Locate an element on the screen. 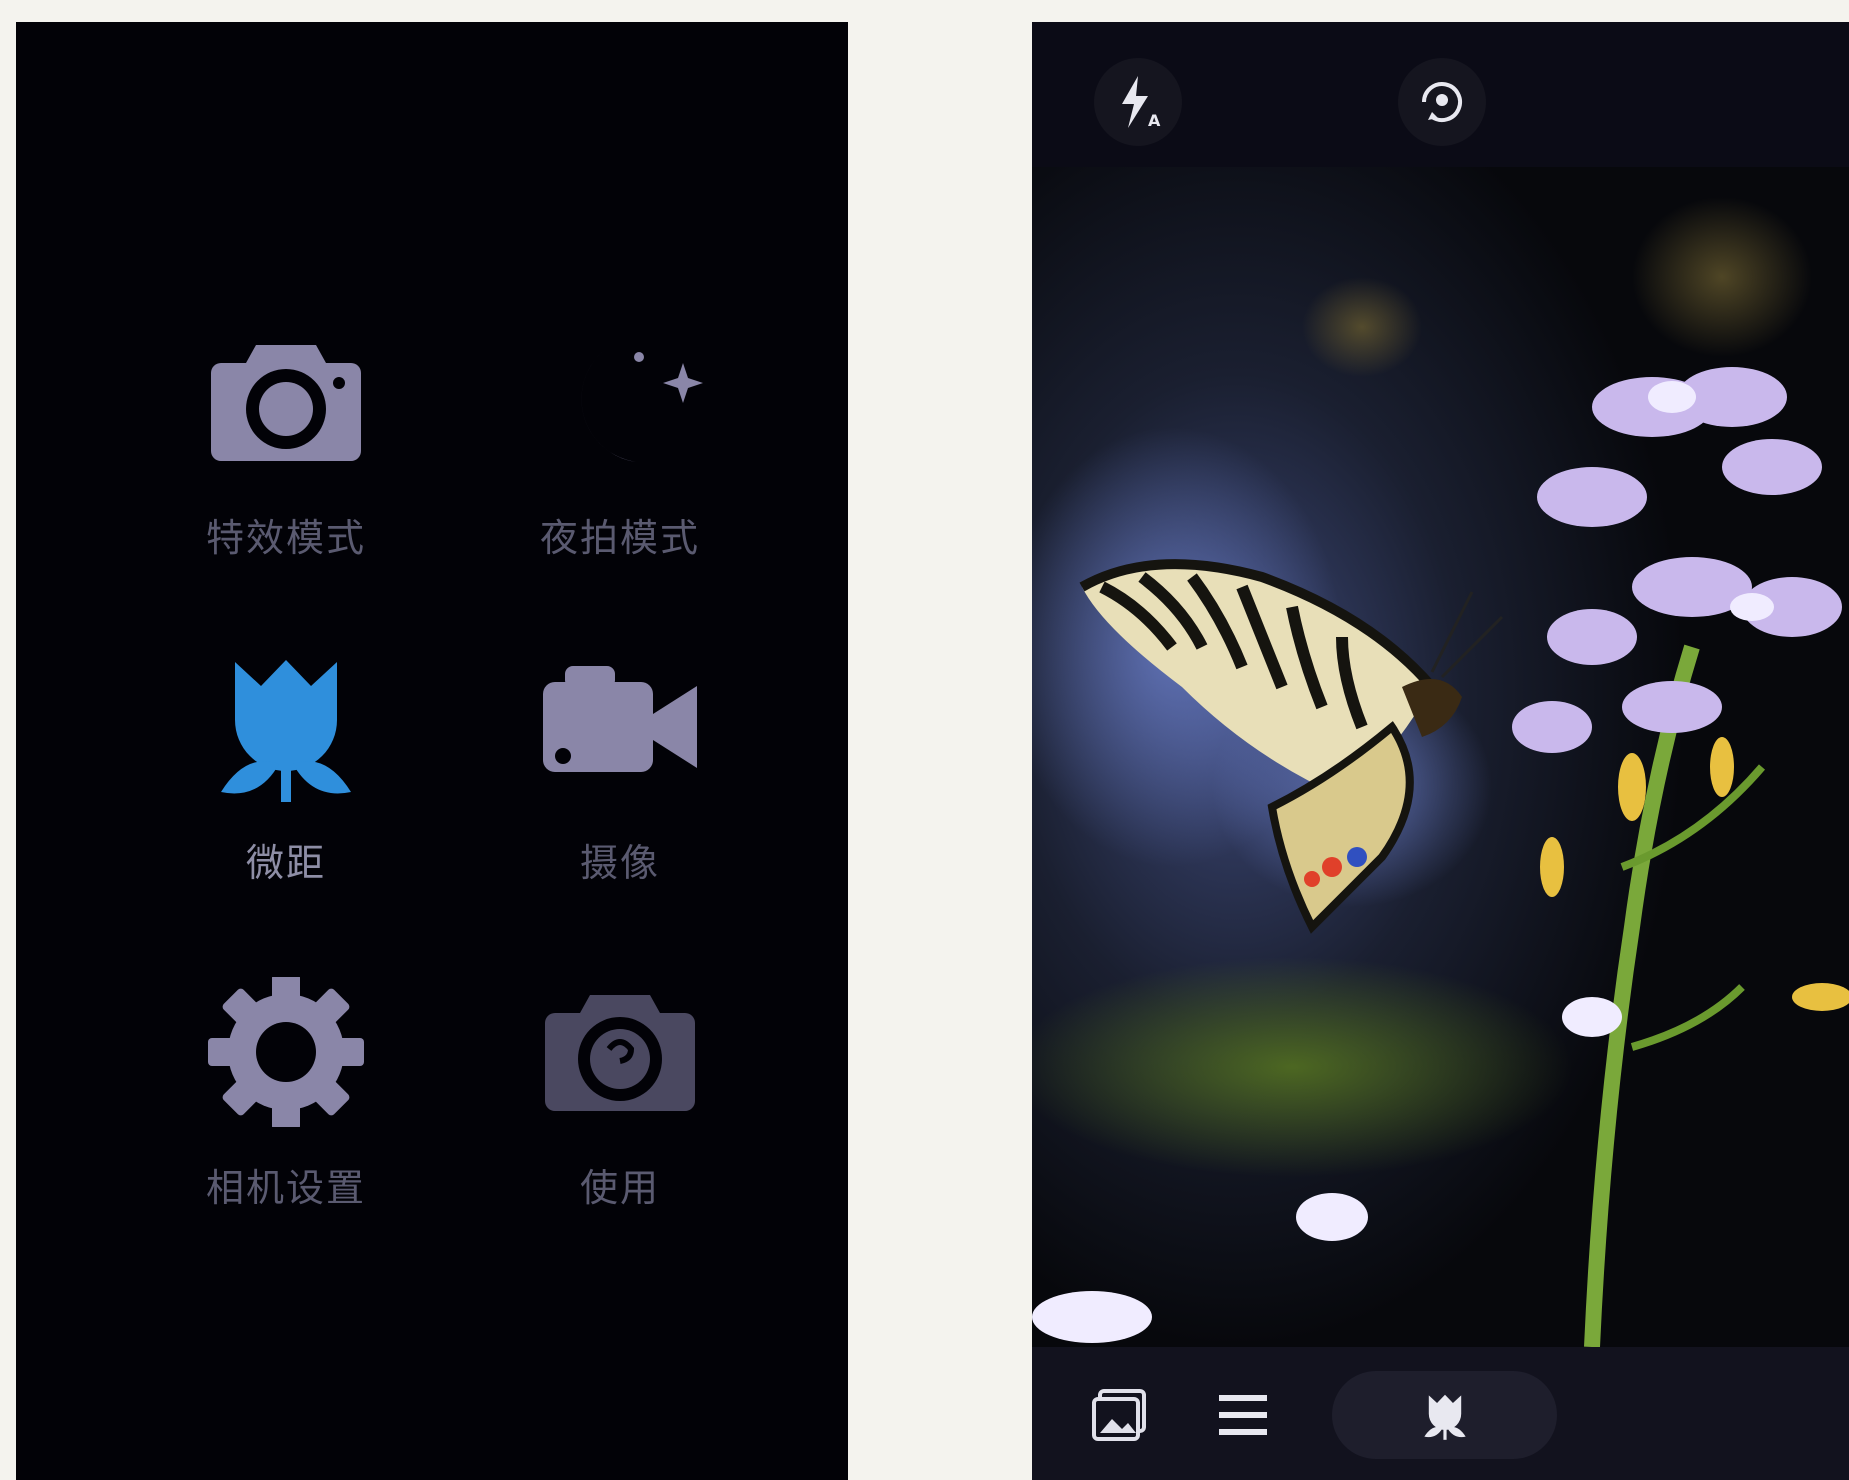  mode-video-label: 摄像 is located at coordinates (619, 863).